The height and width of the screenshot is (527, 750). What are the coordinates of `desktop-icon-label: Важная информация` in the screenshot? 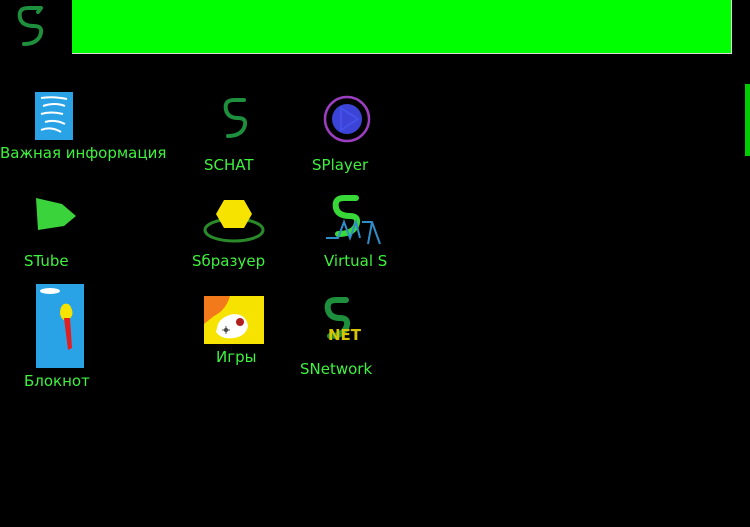 It's located at (83, 153).